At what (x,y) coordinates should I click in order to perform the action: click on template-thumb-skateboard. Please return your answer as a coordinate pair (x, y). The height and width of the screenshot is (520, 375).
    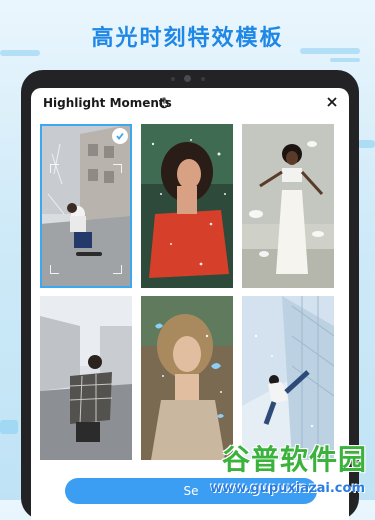
    Looking at the image, I should click on (86, 206).